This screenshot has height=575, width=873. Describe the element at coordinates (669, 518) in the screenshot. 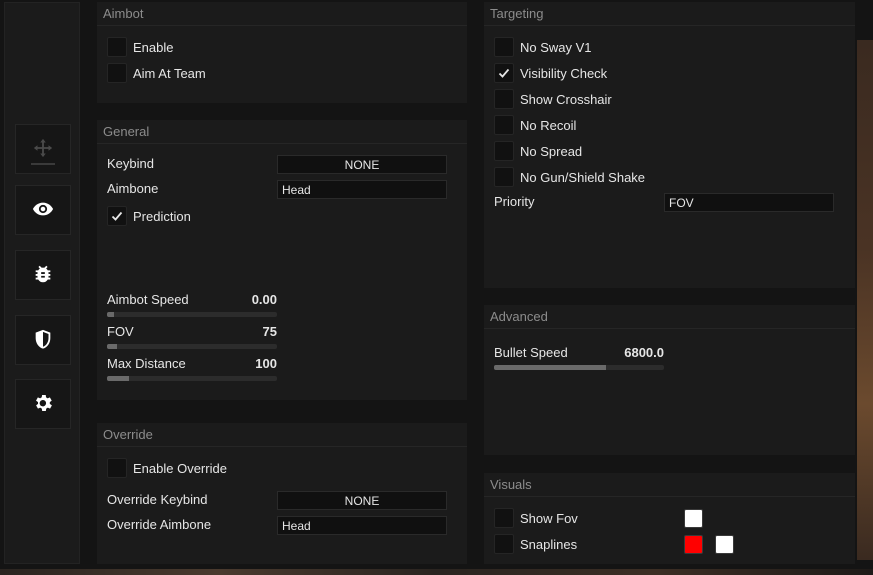

I see `visuals-panel: Visuals Show Fov Snaplines` at that location.